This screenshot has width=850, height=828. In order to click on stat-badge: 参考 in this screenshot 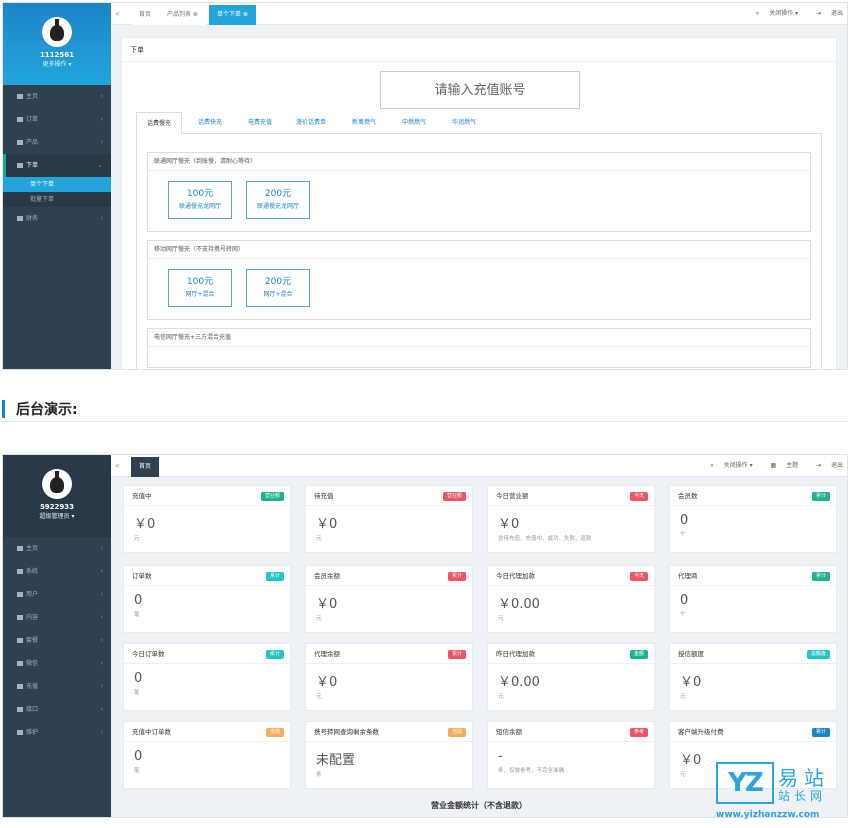, I will do `click(638, 732)`.